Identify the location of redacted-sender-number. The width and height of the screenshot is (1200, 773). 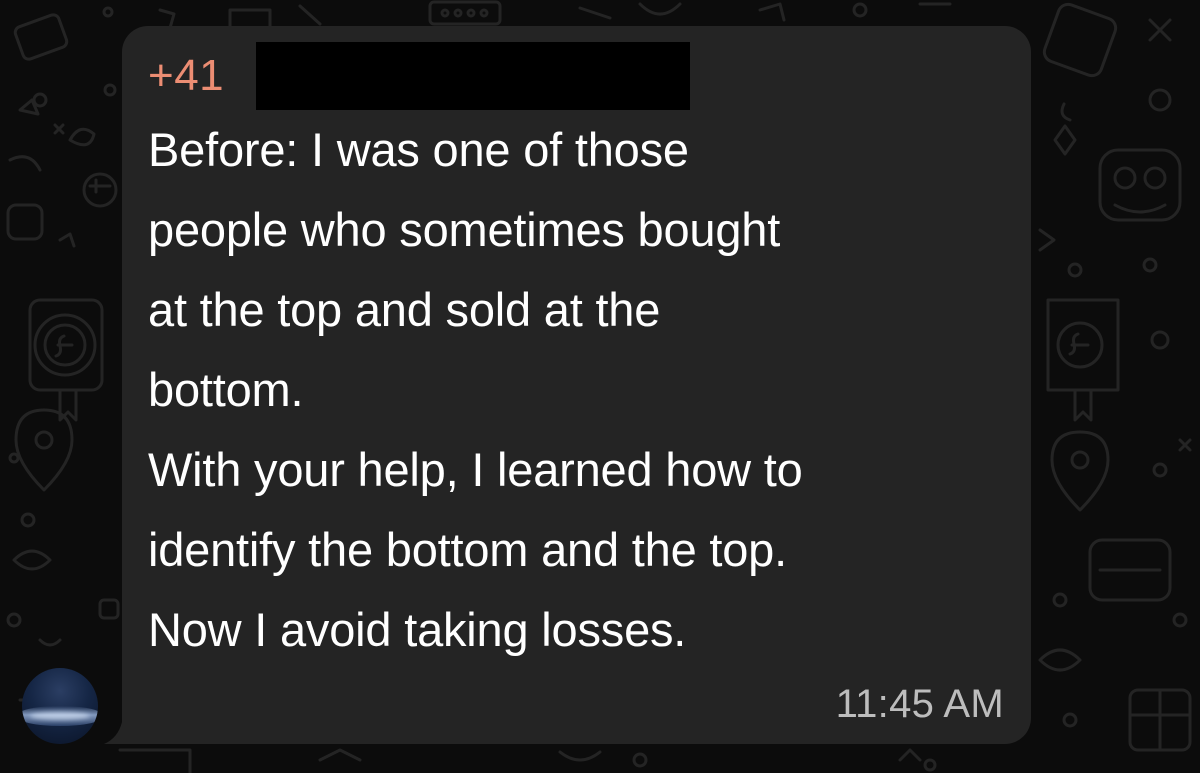
(473, 76).